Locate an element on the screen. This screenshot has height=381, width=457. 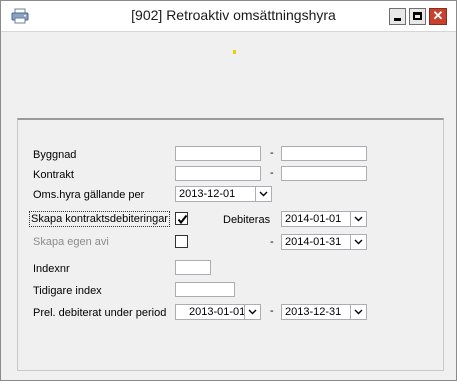
kontrakt-to-input is located at coordinates (324, 173).